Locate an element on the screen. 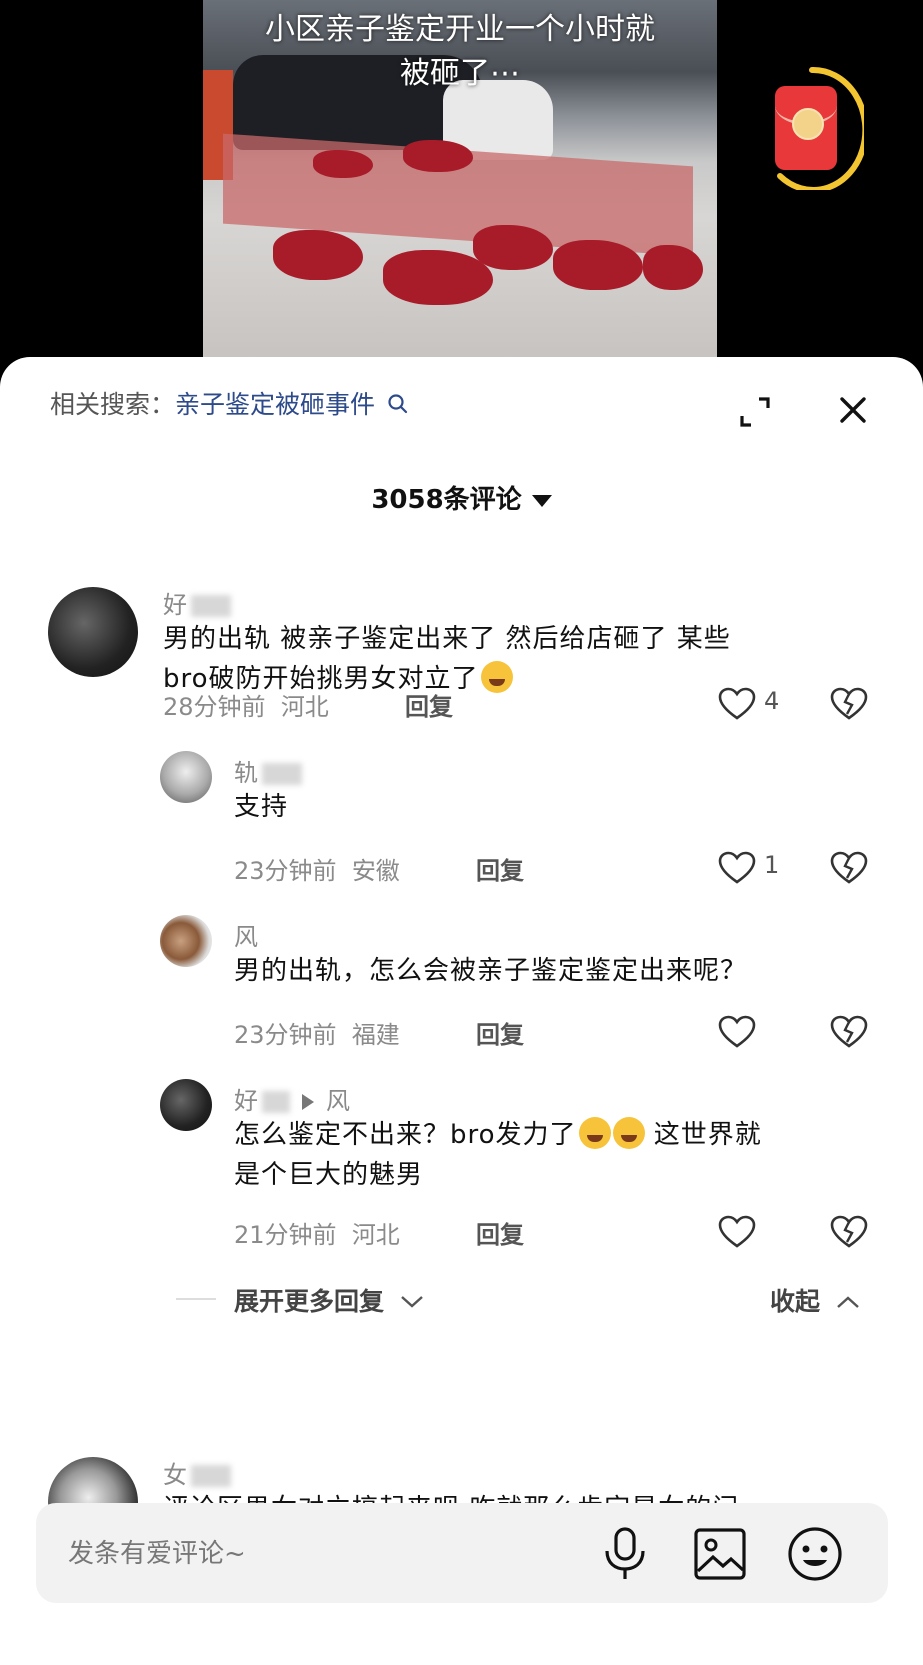  reply-location: 河北 is located at coordinates (375, 1235).